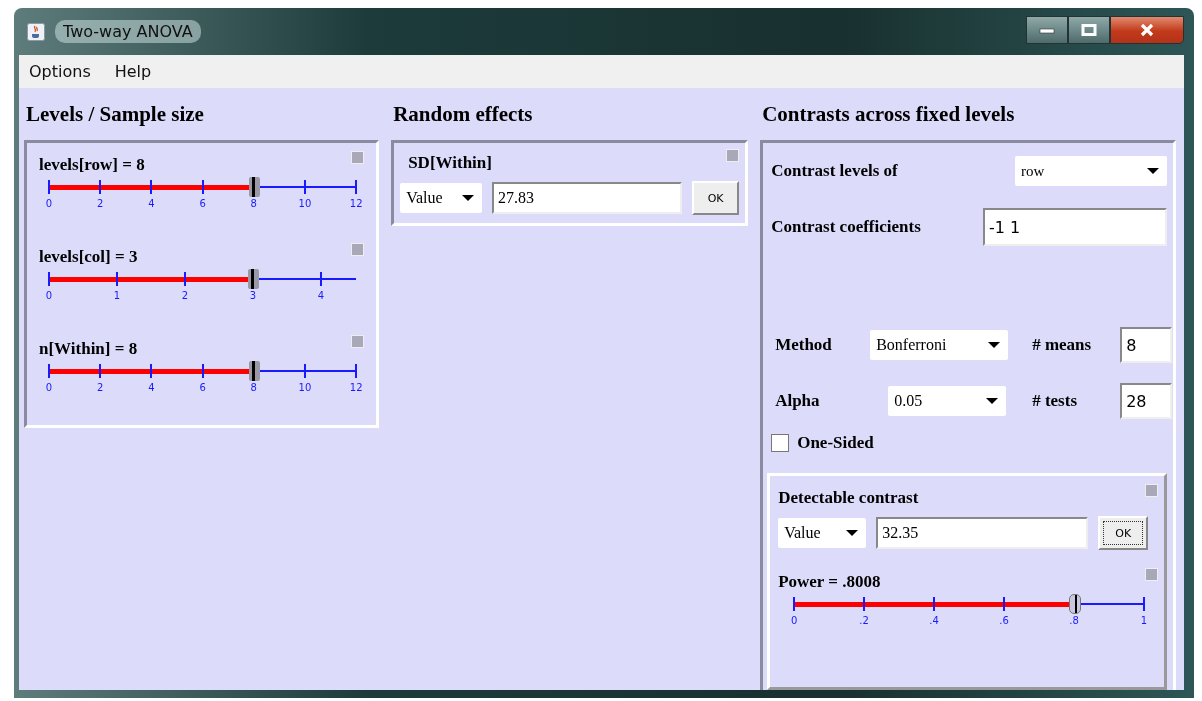  Describe the element at coordinates (939, 345) in the screenshot. I see `dropdown: Bonferroni` at that location.